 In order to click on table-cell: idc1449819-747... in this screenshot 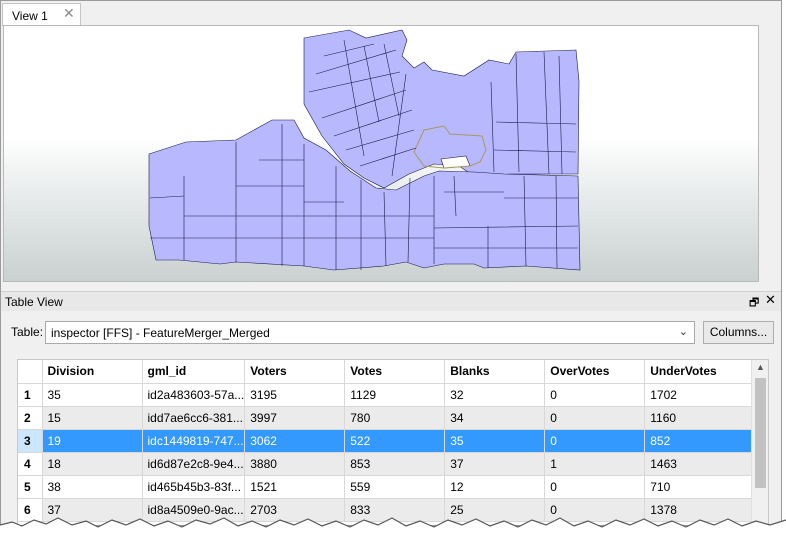, I will do `click(194, 441)`.